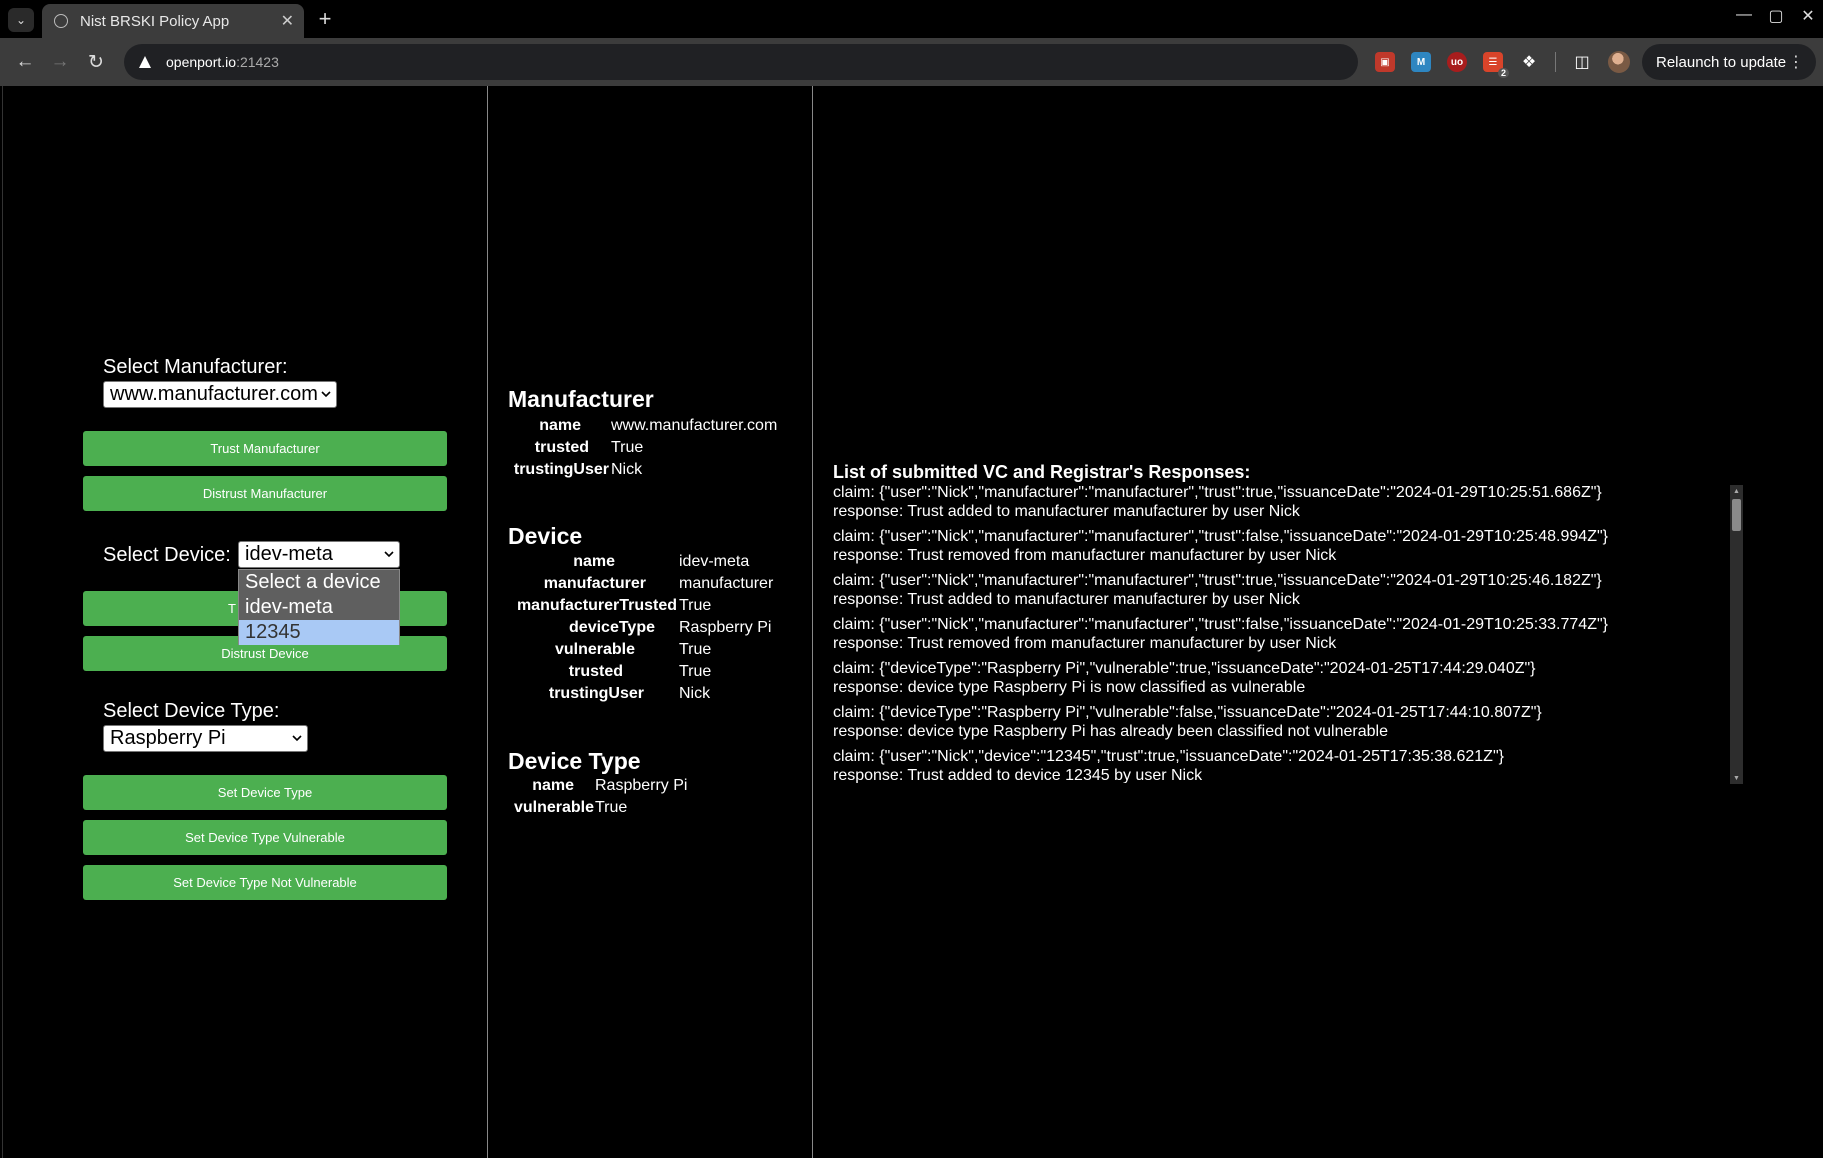 The width and height of the screenshot is (1823, 1158). I want to click on device-dropdown-list: Select a device idev-meta 12345, so click(319, 607).